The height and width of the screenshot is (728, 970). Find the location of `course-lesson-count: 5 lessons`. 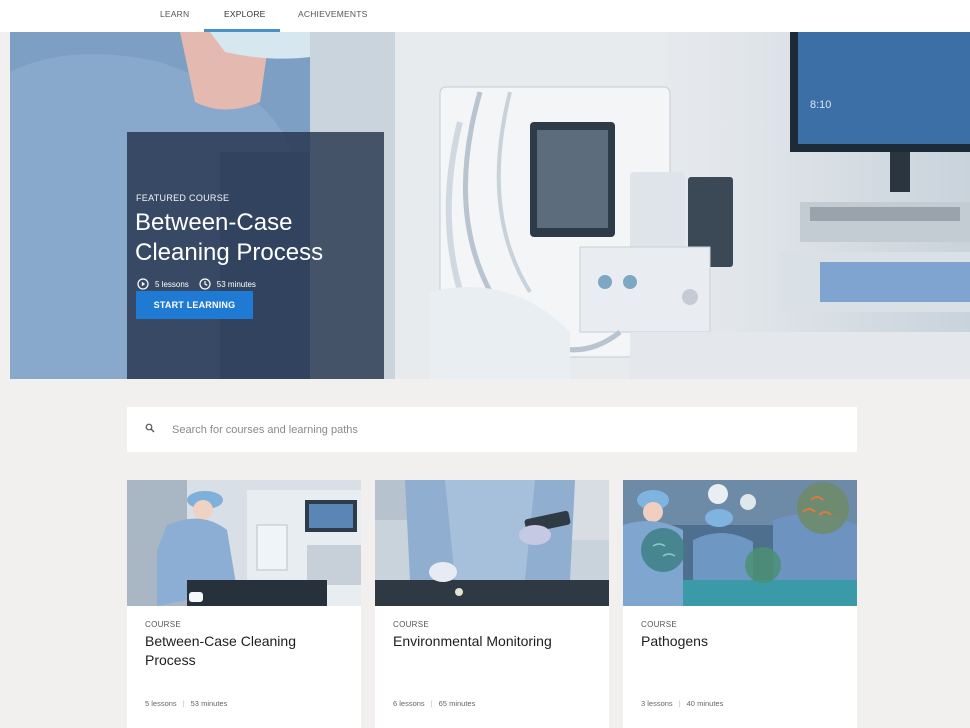

course-lesson-count: 5 lessons is located at coordinates (161, 703).